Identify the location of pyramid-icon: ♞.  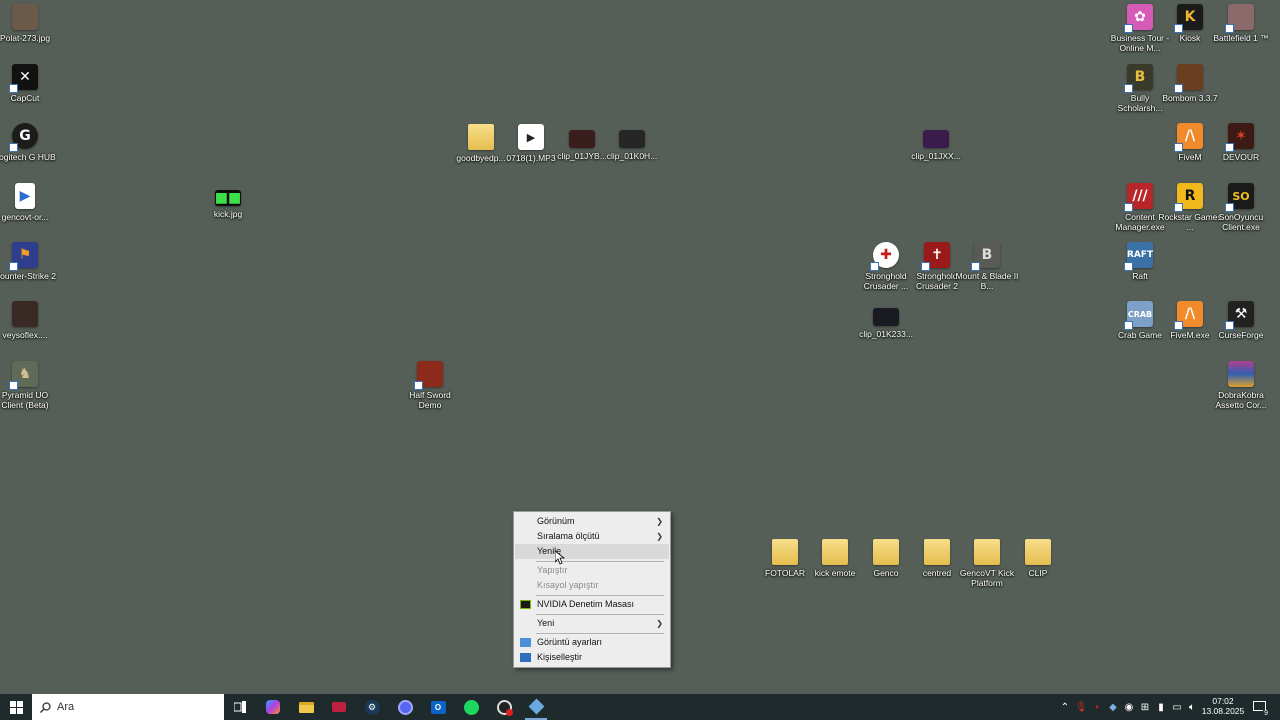
(23, 375).